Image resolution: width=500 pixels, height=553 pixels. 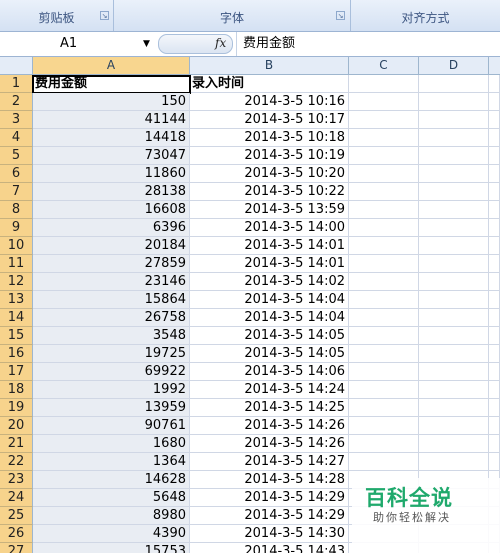 What do you see at coordinates (111, 228) in the screenshot?
I see `cell-a: 6396` at bounding box center [111, 228].